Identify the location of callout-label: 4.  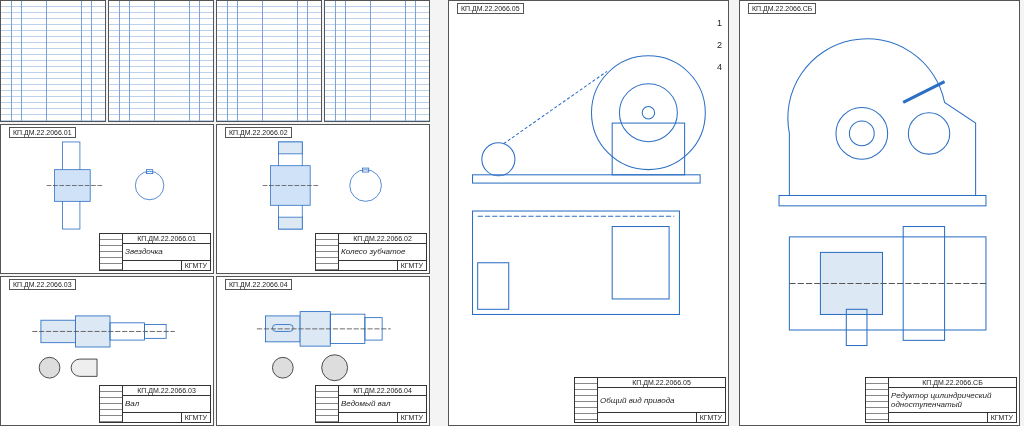
(719, 67).